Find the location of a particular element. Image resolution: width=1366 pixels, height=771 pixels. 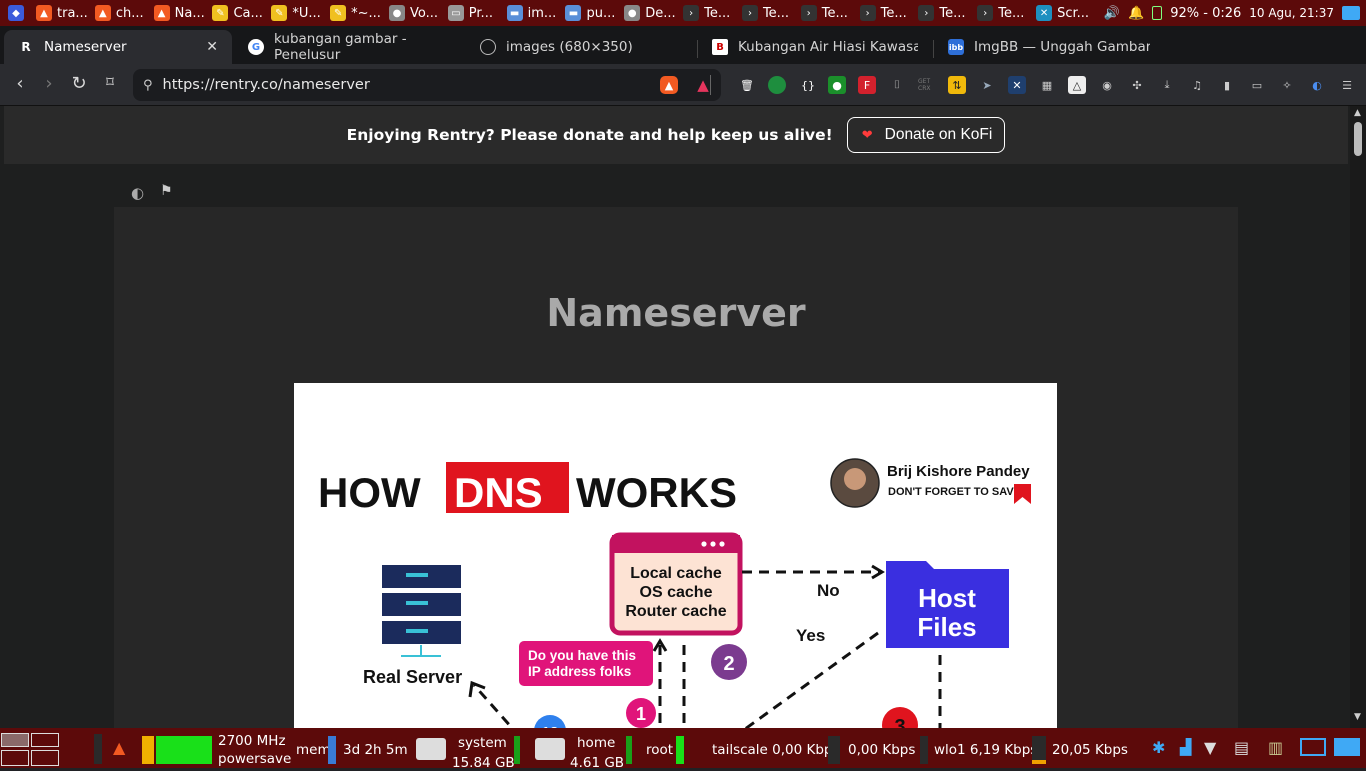

terminal-icon: › is located at coordinates (867, 13).